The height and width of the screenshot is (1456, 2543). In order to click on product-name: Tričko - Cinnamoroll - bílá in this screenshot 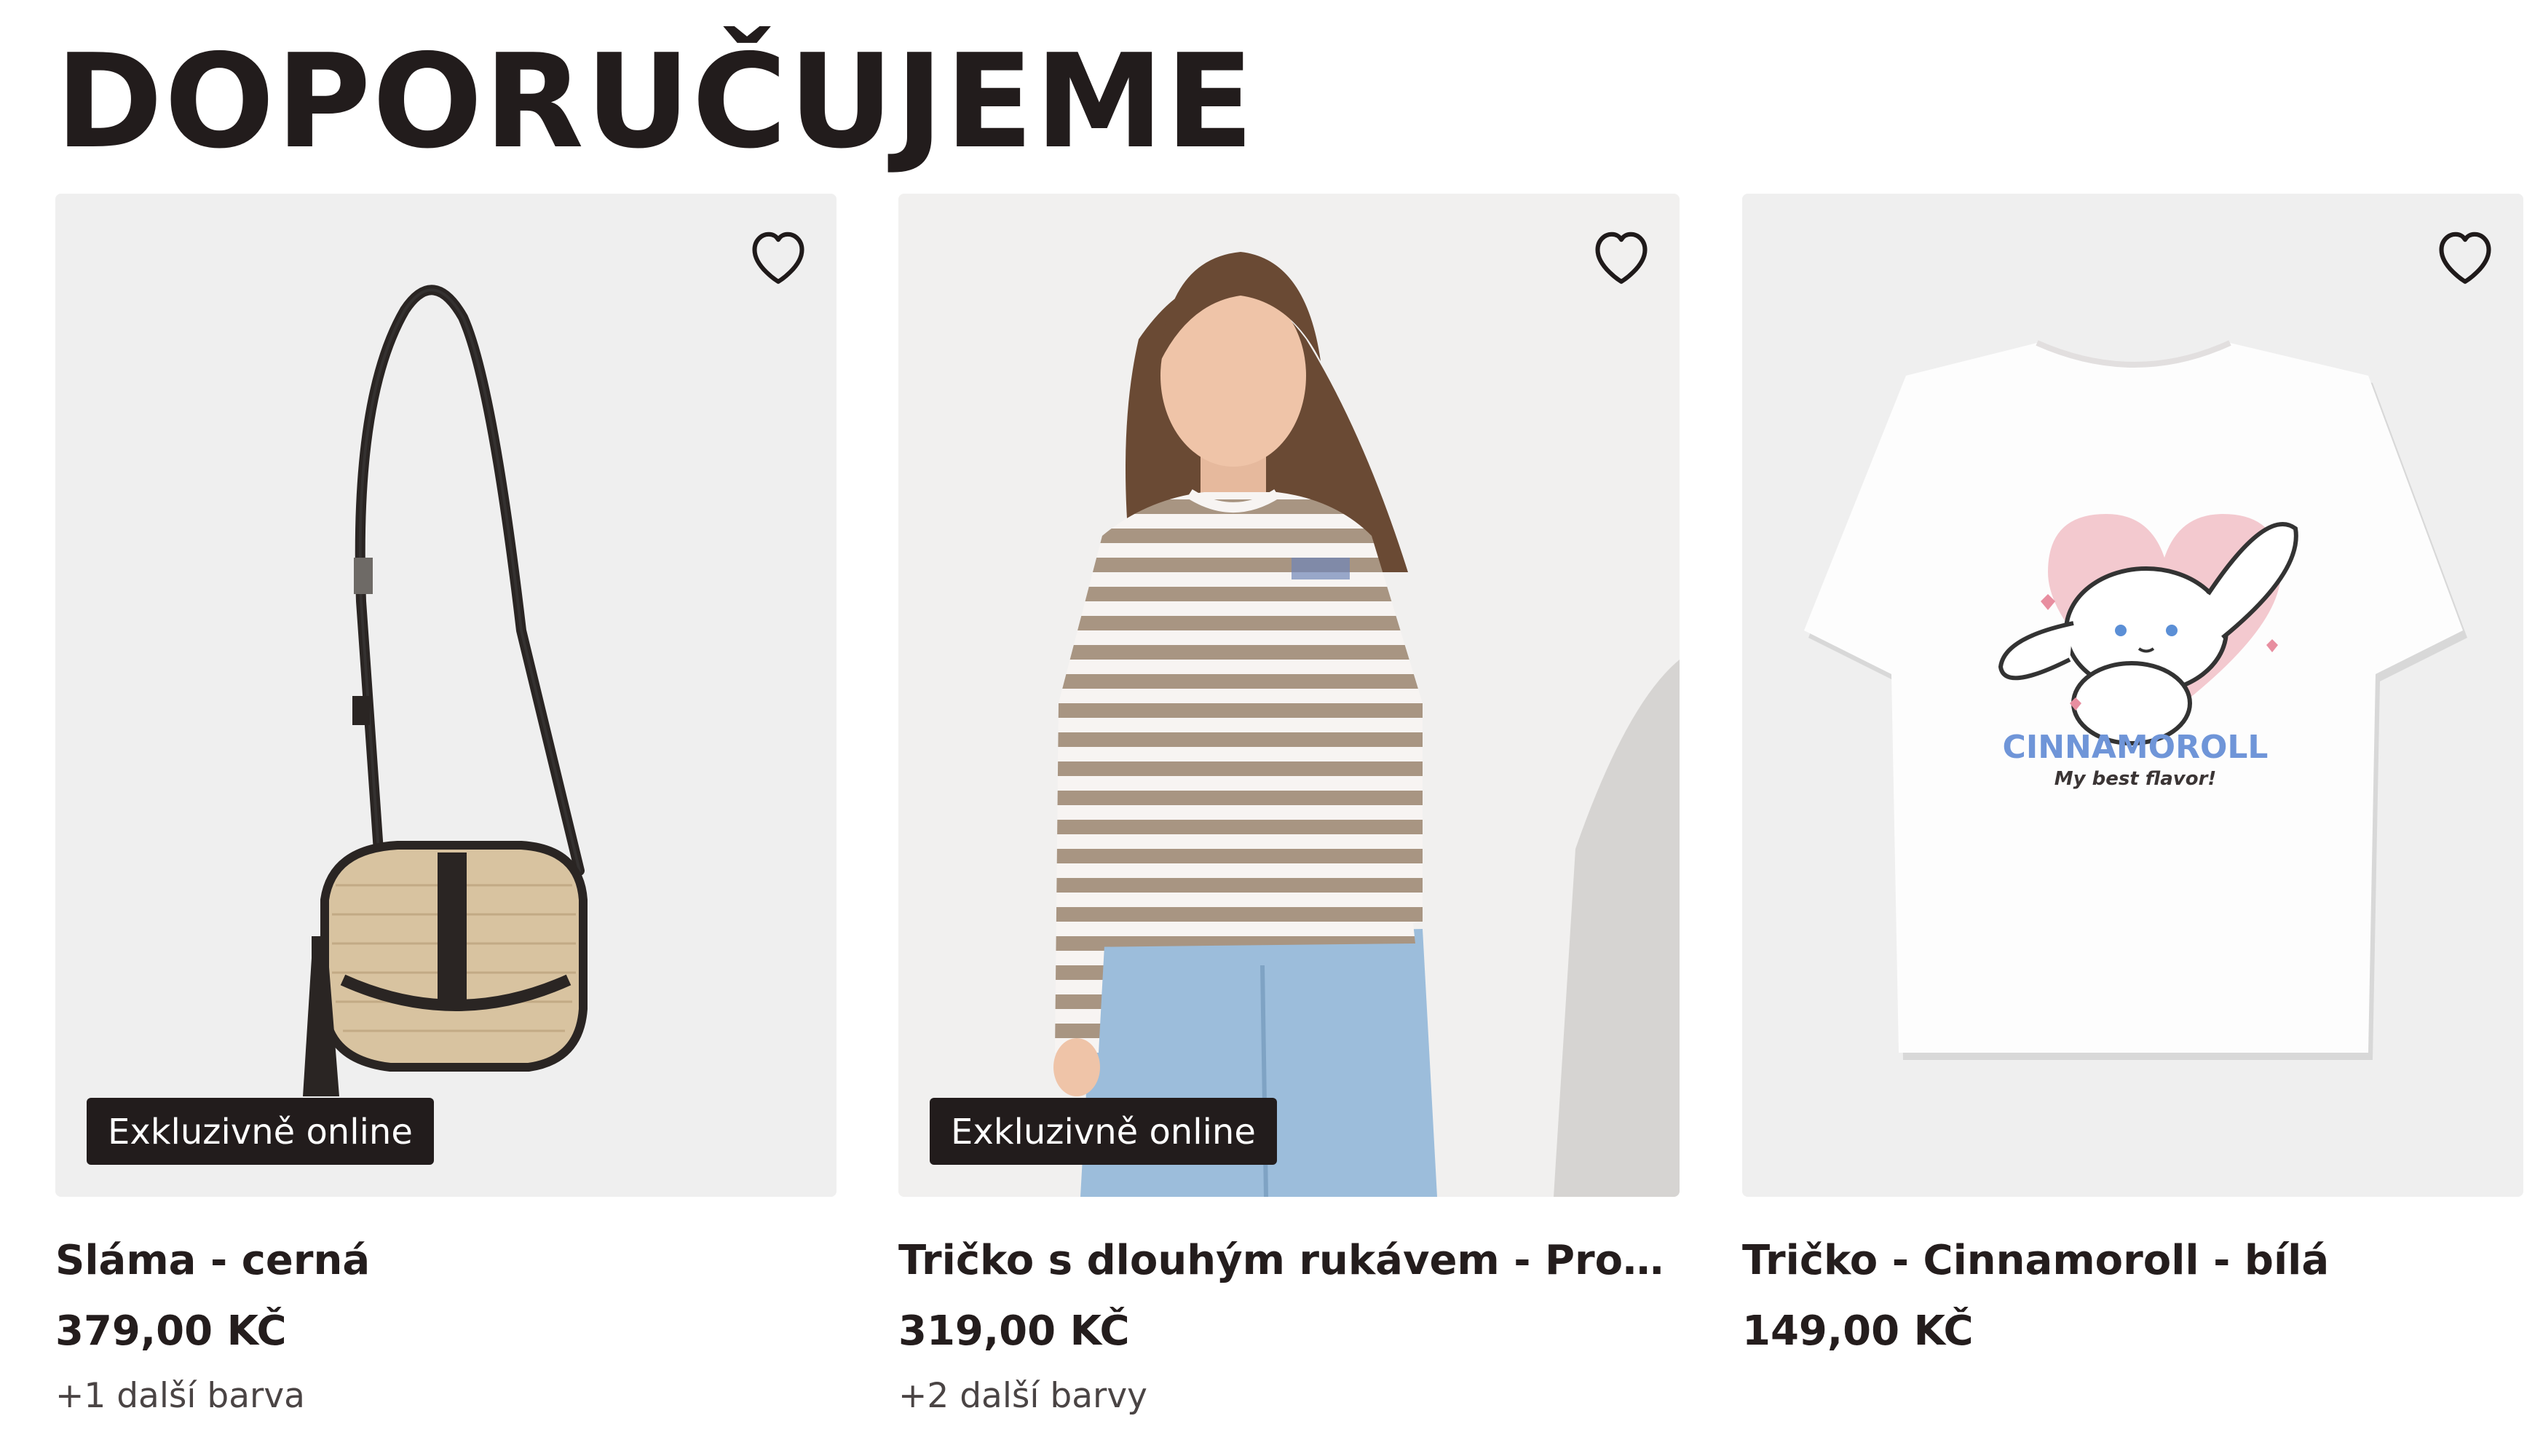, I will do `click(2132, 1260)`.